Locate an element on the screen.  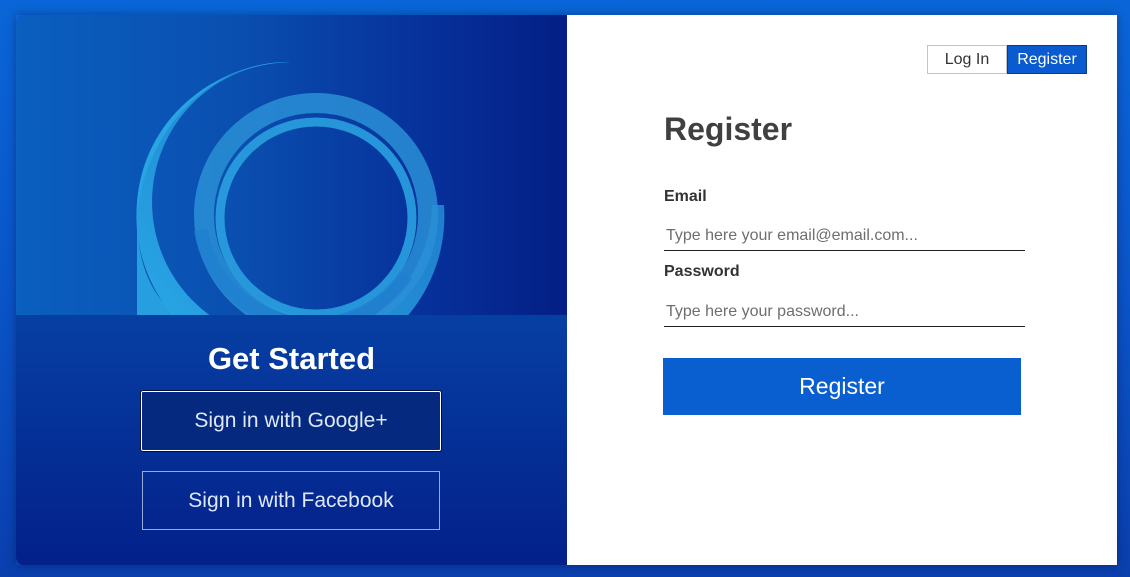
email-label: Email is located at coordinates (685, 196).